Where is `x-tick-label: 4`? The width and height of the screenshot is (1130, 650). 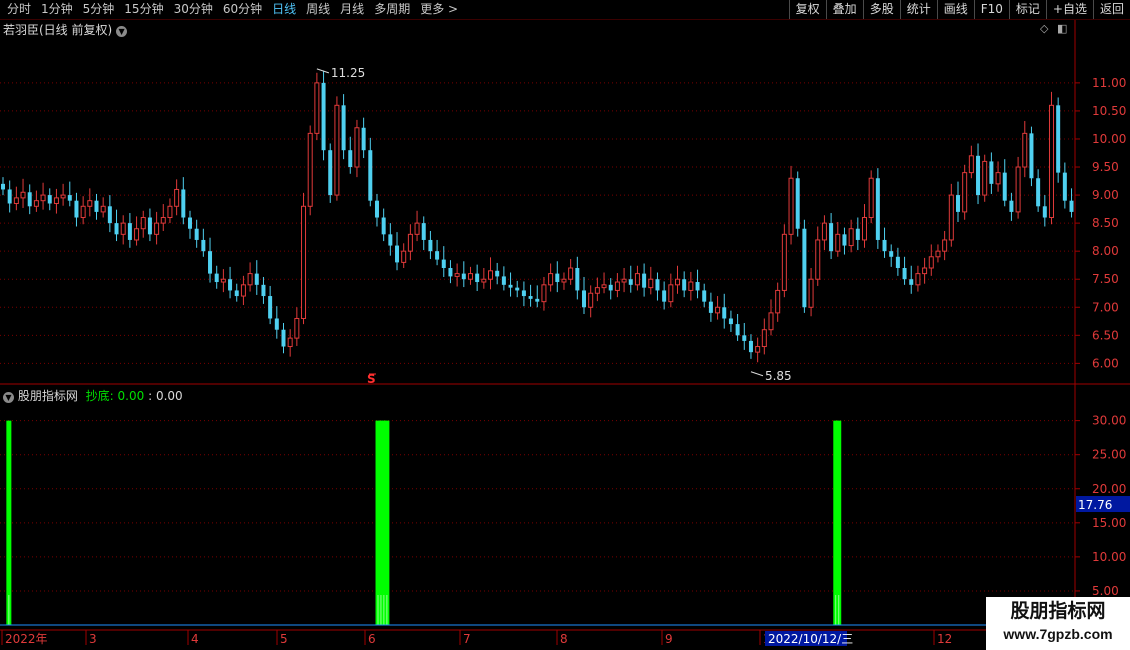 x-tick-label: 4 is located at coordinates (195, 639).